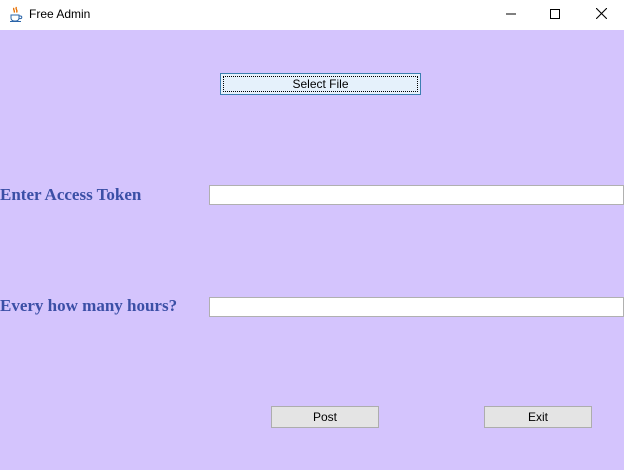 Image resolution: width=624 pixels, height=470 pixels. I want to click on access-token-label: Enter Access Token, so click(71, 194).